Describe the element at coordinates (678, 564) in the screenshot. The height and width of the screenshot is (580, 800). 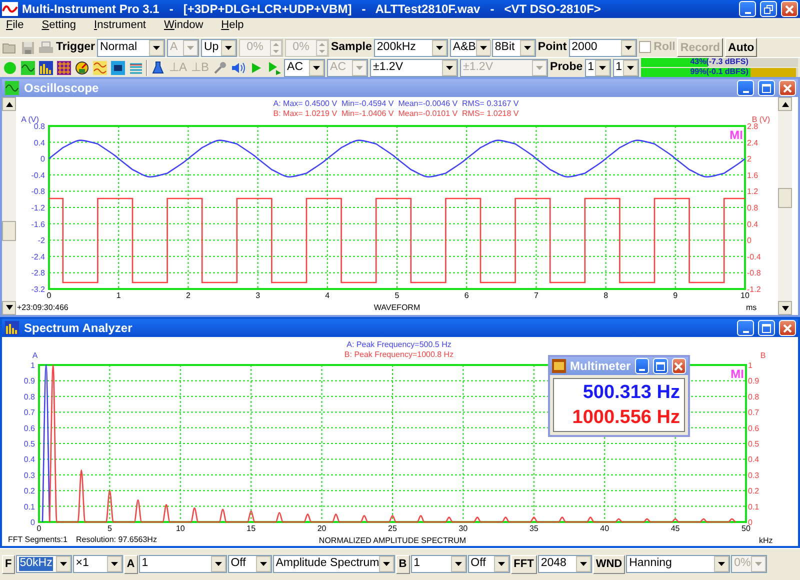
I see `dropdown: Hanning` at that location.